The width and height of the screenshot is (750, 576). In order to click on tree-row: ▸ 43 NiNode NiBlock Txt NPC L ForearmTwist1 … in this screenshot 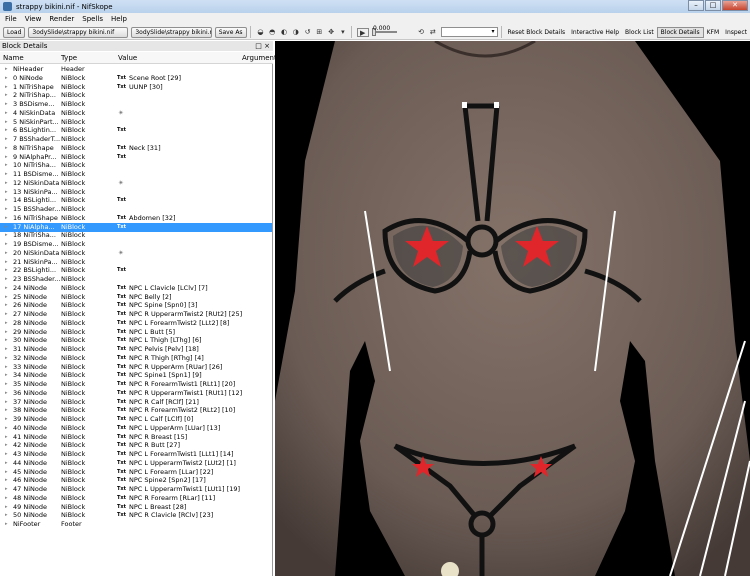, I will do `click(136, 454)`.